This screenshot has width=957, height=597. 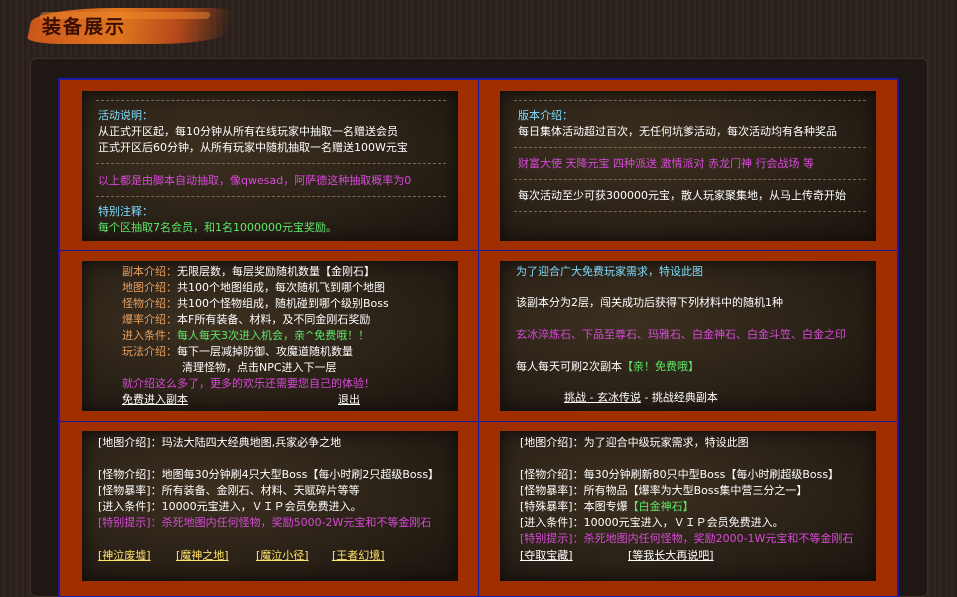 What do you see at coordinates (664, 490) in the screenshot?
I see `drop-rate: [怪物暴率]：所有物品【爆率为大型Boss集中营三分之一】` at bounding box center [664, 490].